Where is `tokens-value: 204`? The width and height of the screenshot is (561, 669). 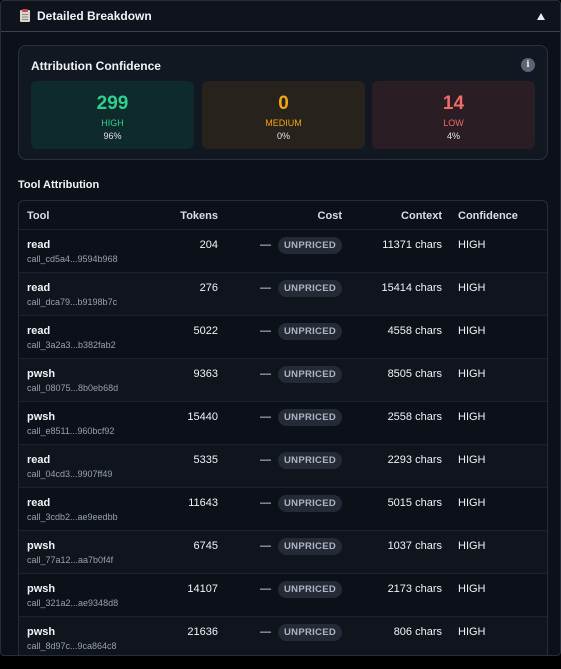 tokens-value: 204 is located at coordinates (208, 245).